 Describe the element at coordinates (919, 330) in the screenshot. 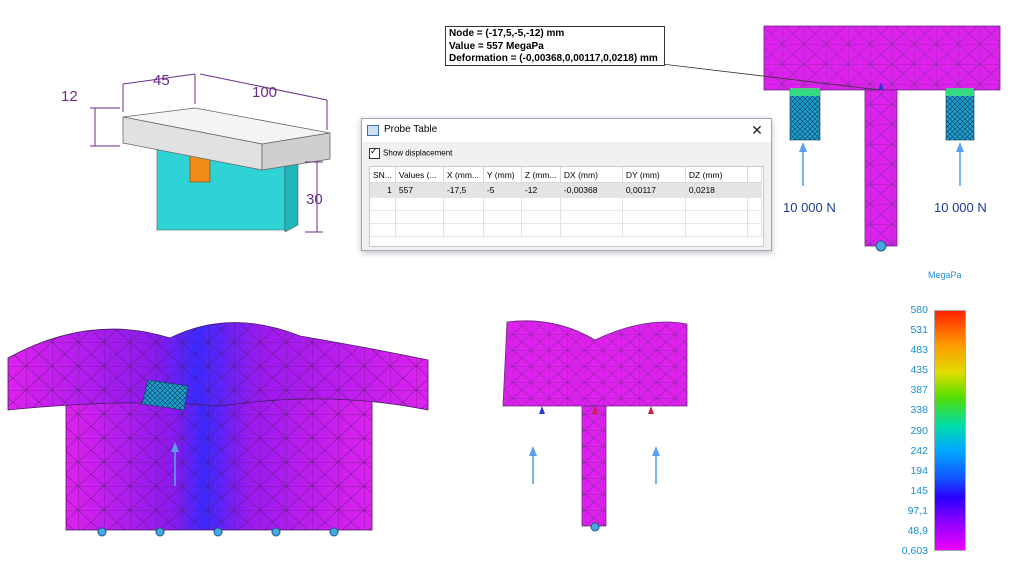

I see `legend-tick-label: 531` at that location.